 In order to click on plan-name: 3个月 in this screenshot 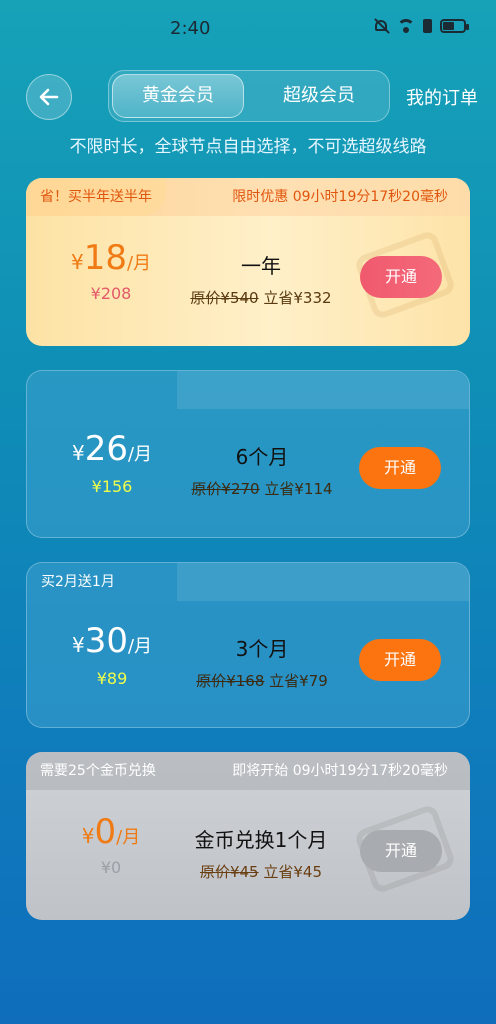, I will do `click(262, 649)`.